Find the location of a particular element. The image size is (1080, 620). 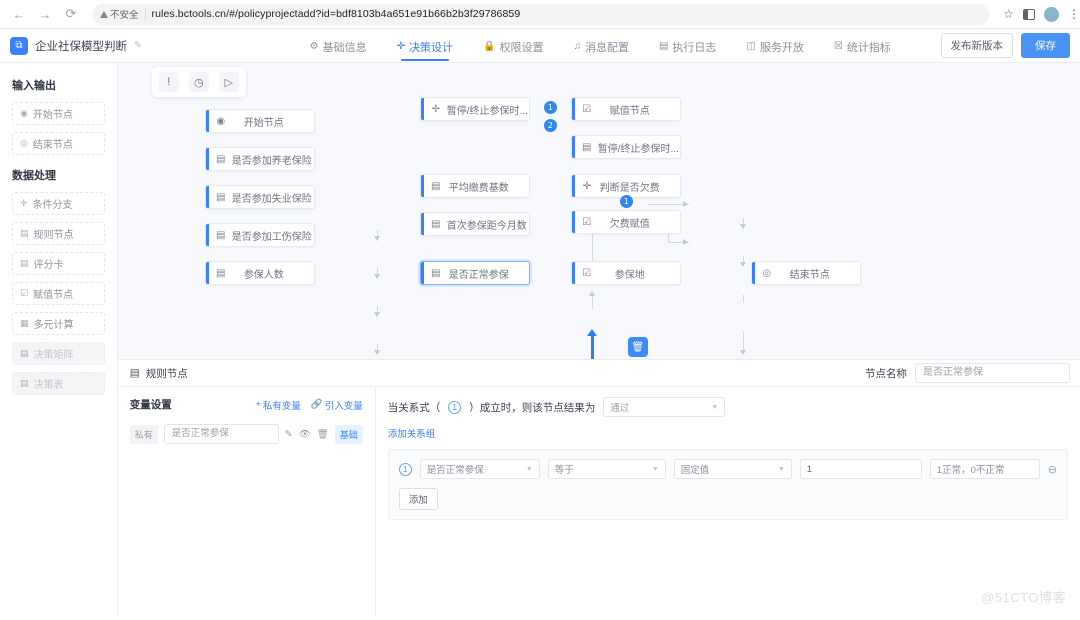

flow-node-n5: ▤ 参保人数 is located at coordinates (259, 273).